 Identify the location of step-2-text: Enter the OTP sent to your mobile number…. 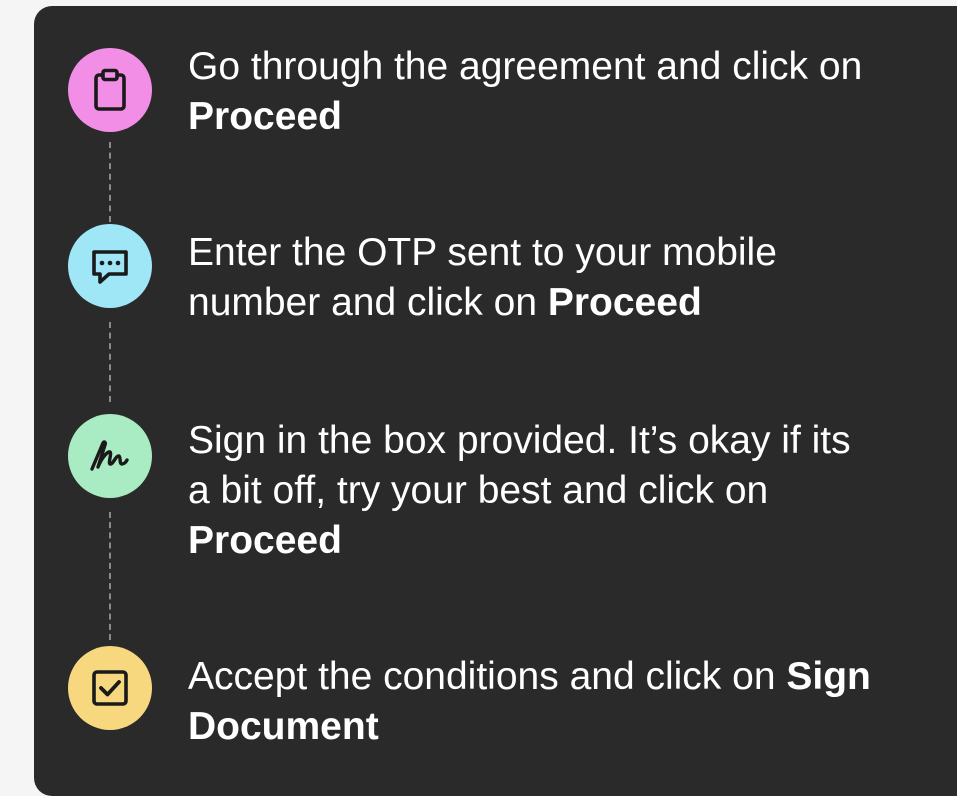
(572, 278).